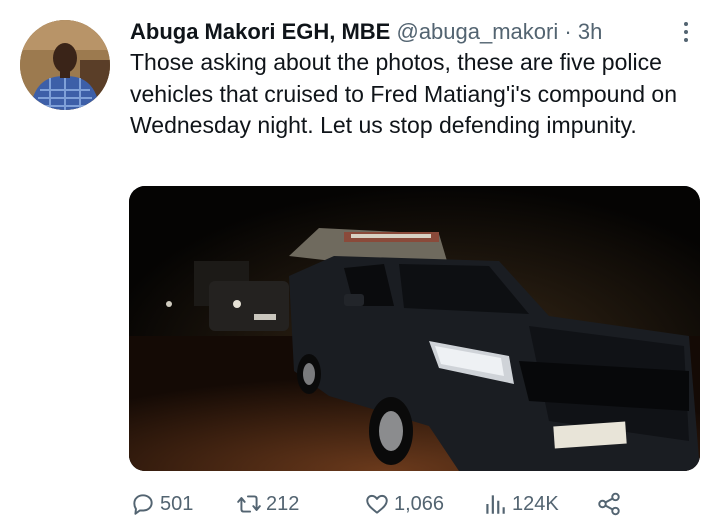 The image size is (708, 531). What do you see at coordinates (535, 503) in the screenshot?
I see `views-count: 124K` at bounding box center [535, 503].